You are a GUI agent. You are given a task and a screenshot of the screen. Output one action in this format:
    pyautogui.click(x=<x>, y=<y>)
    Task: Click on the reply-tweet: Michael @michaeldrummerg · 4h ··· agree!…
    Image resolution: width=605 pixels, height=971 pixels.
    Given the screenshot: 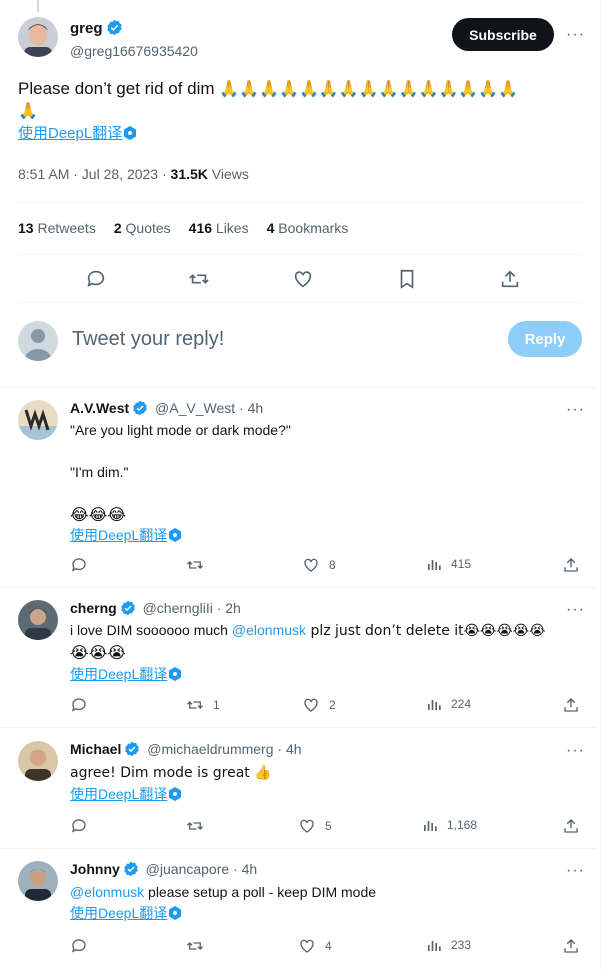 What is the action you would take?
    pyautogui.click(x=298, y=794)
    